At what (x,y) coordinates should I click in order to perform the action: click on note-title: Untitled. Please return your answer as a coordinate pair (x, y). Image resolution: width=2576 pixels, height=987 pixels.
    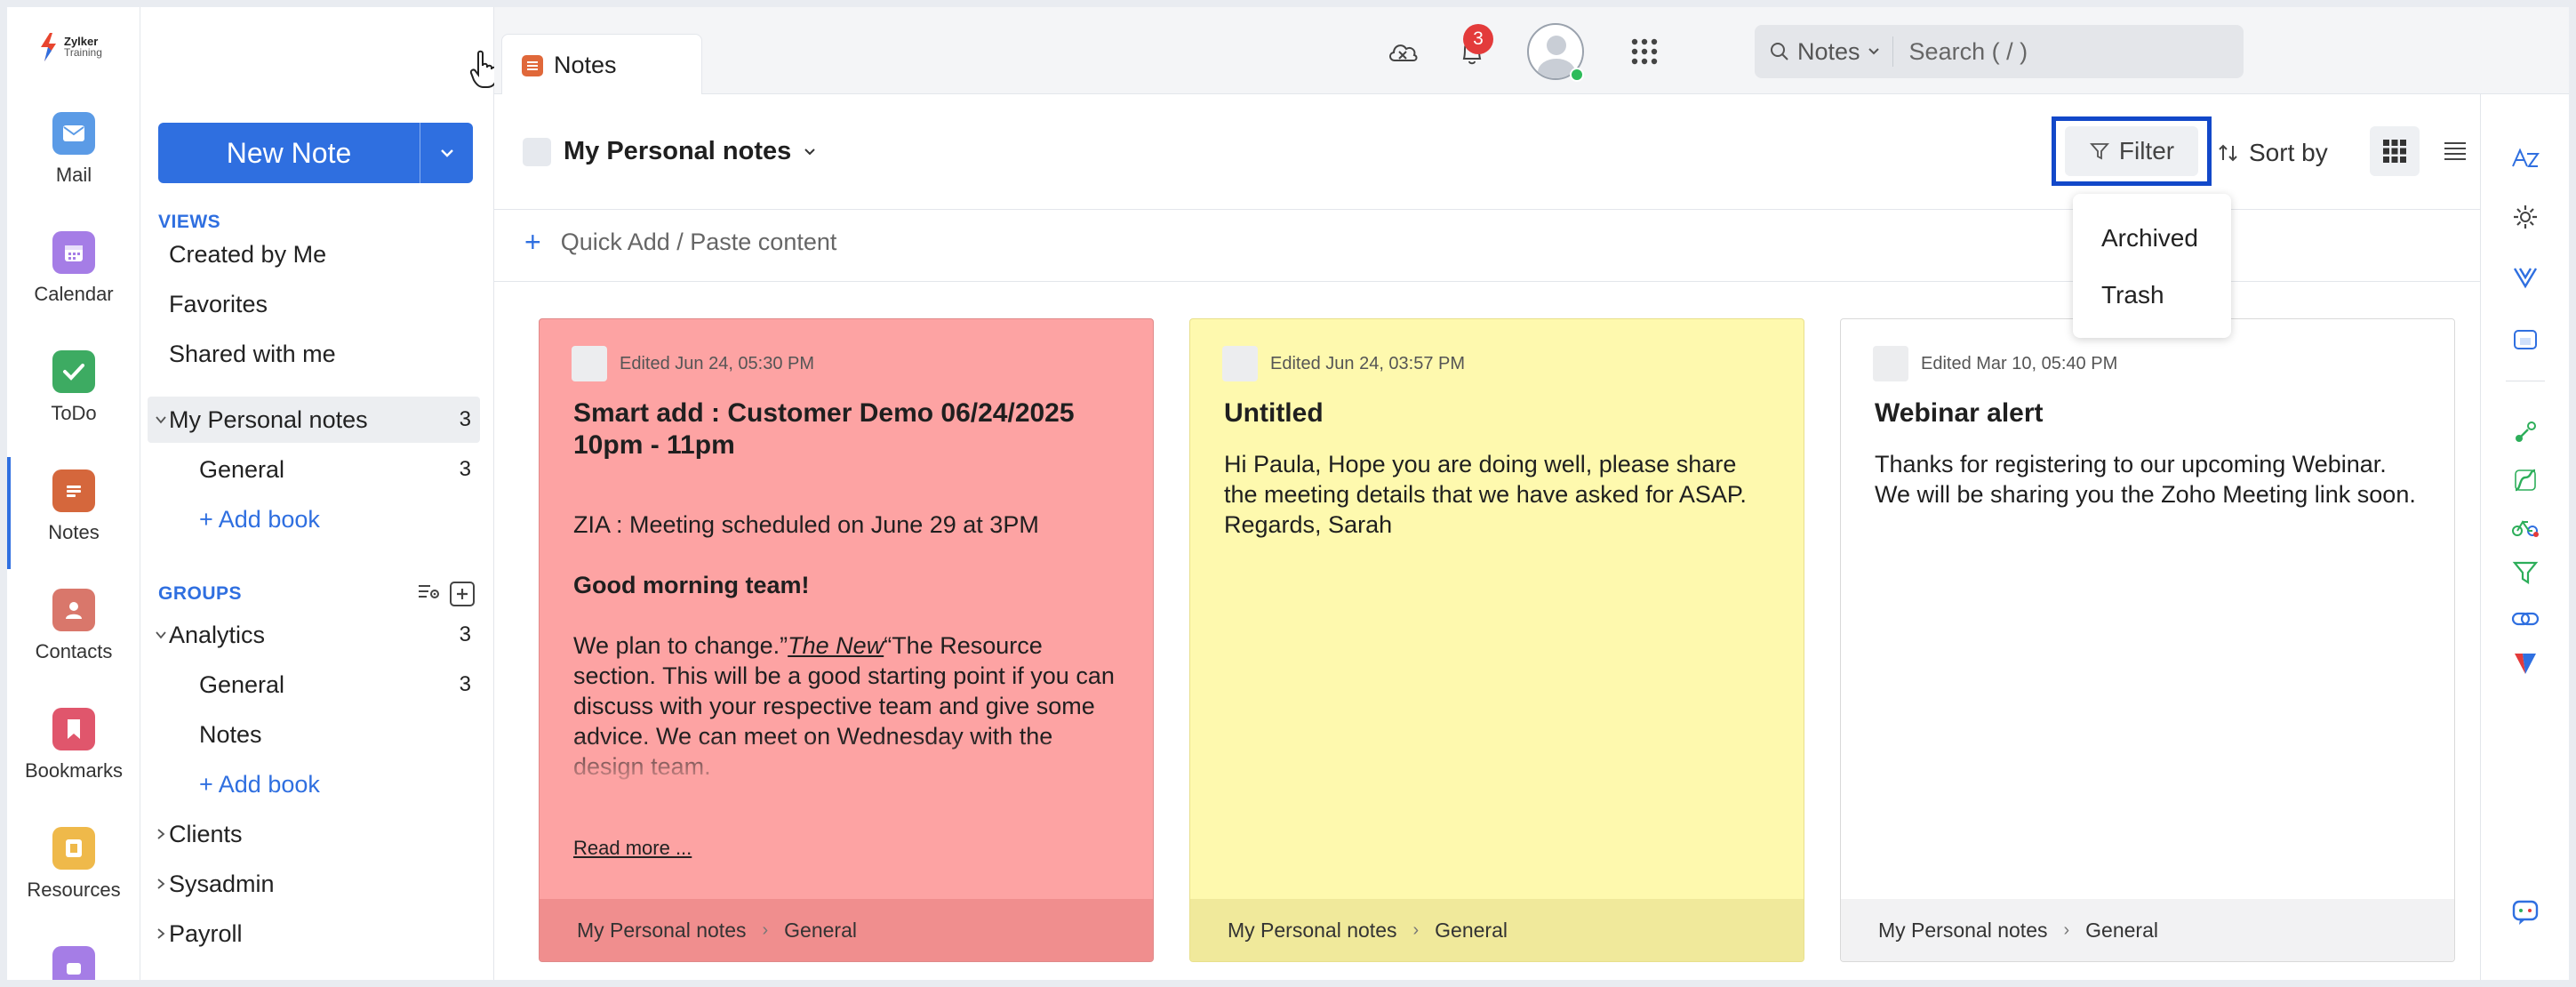
    Looking at the image, I should click on (1274, 413).